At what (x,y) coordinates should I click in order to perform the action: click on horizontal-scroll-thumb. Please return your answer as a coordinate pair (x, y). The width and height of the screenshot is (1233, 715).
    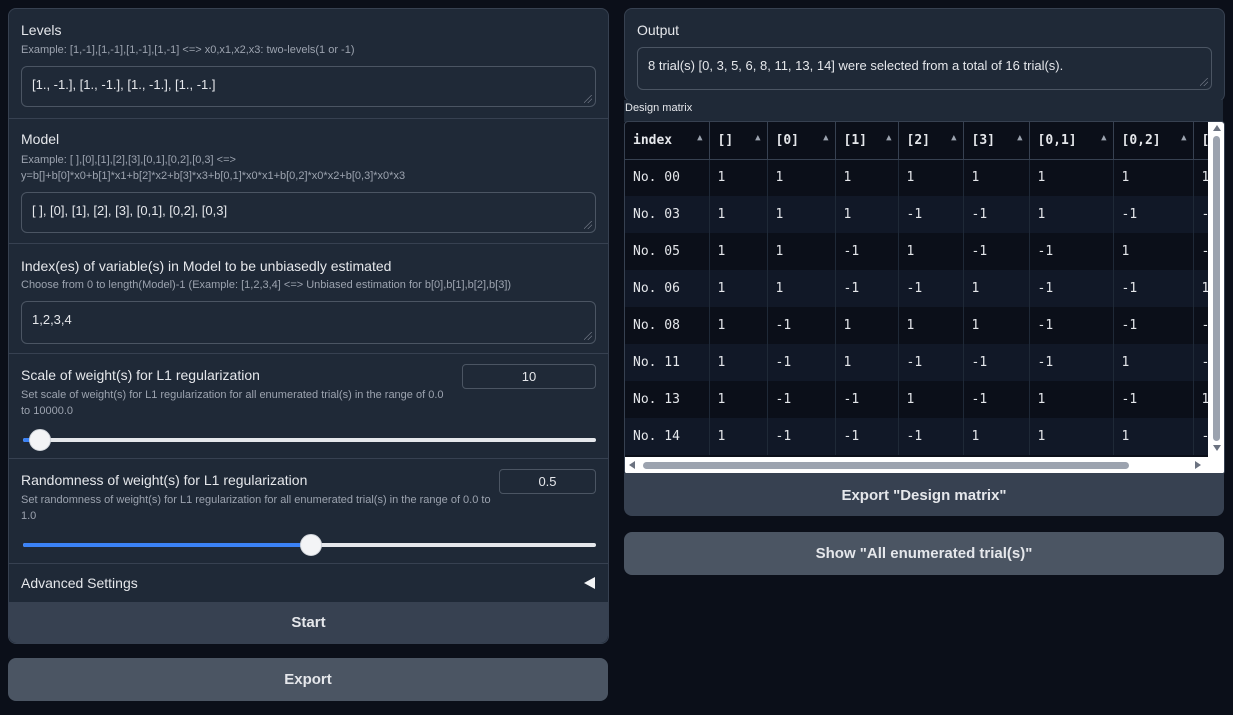
    Looking at the image, I should click on (886, 465).